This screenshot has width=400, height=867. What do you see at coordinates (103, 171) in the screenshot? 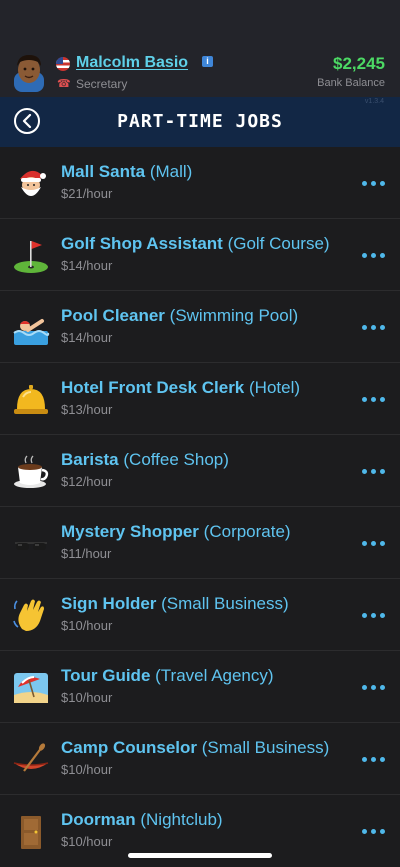
I see `job-title: Mall Santa` at bounding box center [103, 171].